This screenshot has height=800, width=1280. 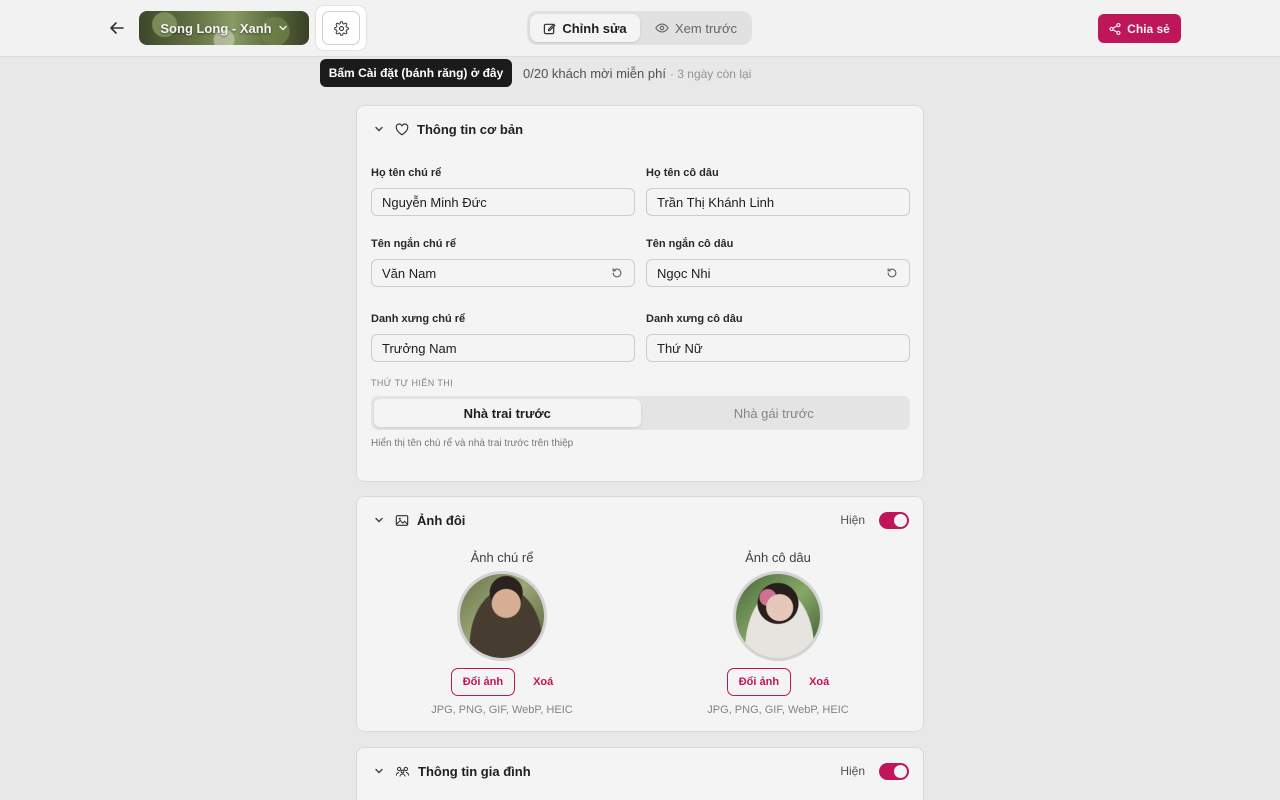 I want to click on basic-info-title: Thông tin cơ bản, so click(x=470, y=129).